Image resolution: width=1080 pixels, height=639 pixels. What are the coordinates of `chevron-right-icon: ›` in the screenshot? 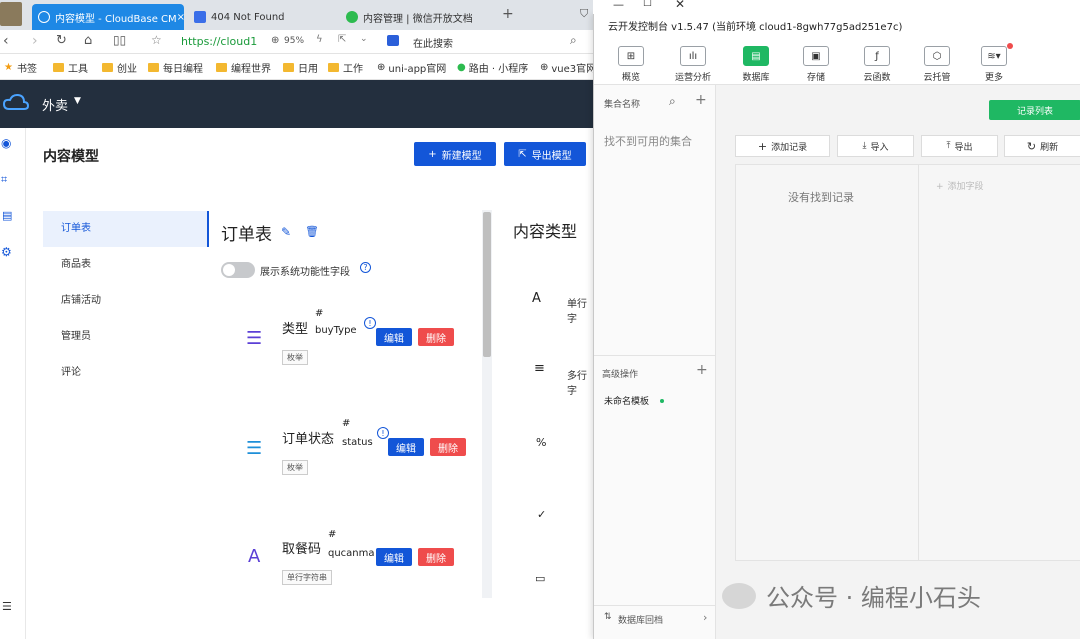 It's located at (705, 617).